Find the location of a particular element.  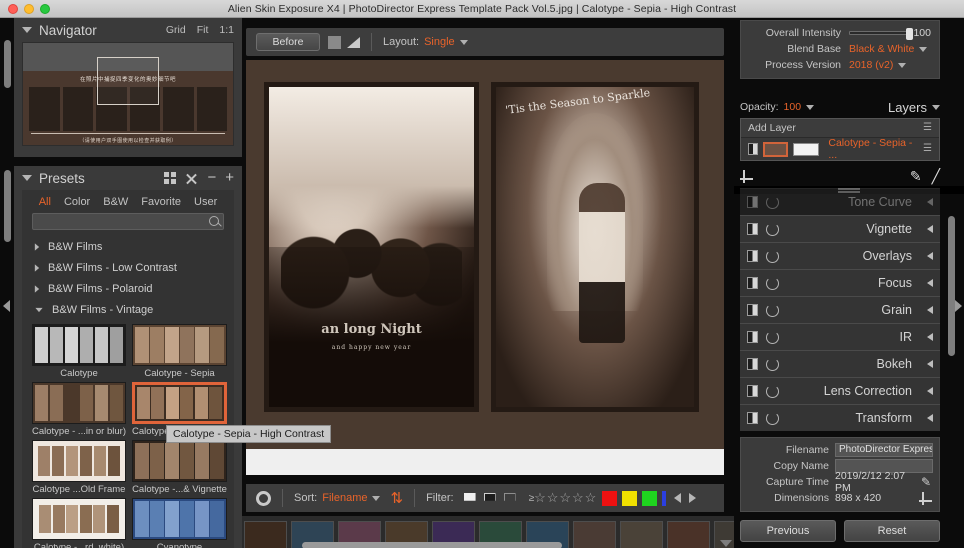

collapse-all-icon is located at coordinates (191, 178).